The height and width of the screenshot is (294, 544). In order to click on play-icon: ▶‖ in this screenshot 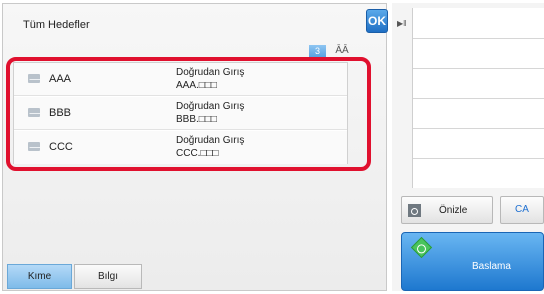, I will do `click(401, 23)`.